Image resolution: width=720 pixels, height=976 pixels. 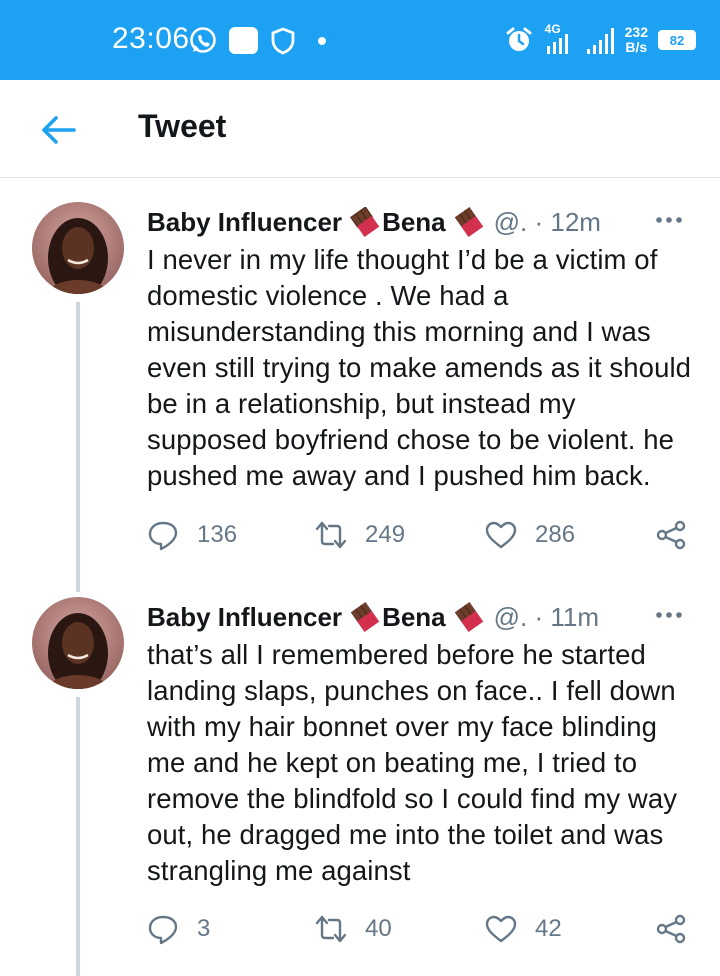 I want to click on shield-icon, so click(x=283, y=41).